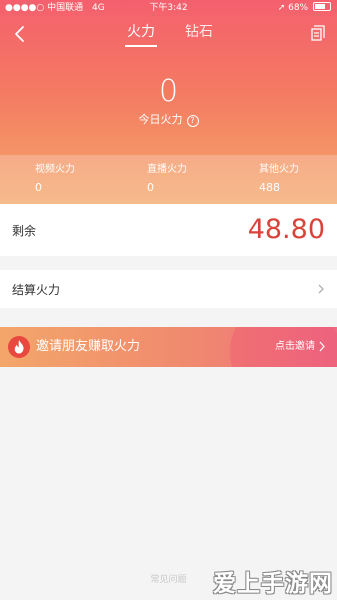 Image resolution: width=337 pixels, height=600 pixels. I want to click on status-bar: ●●●●○ 中国联通 4G 下午3:42 ➚ 68%, so click(168, 8).